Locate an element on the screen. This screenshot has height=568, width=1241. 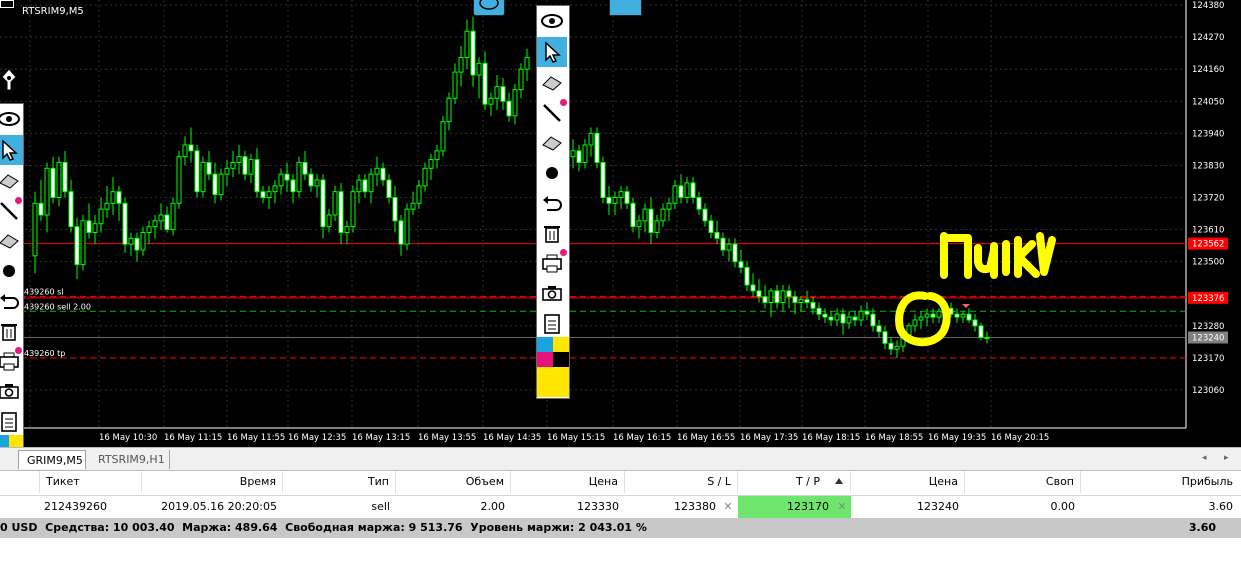
column-price: Цена is located at coordinates (568, 482).